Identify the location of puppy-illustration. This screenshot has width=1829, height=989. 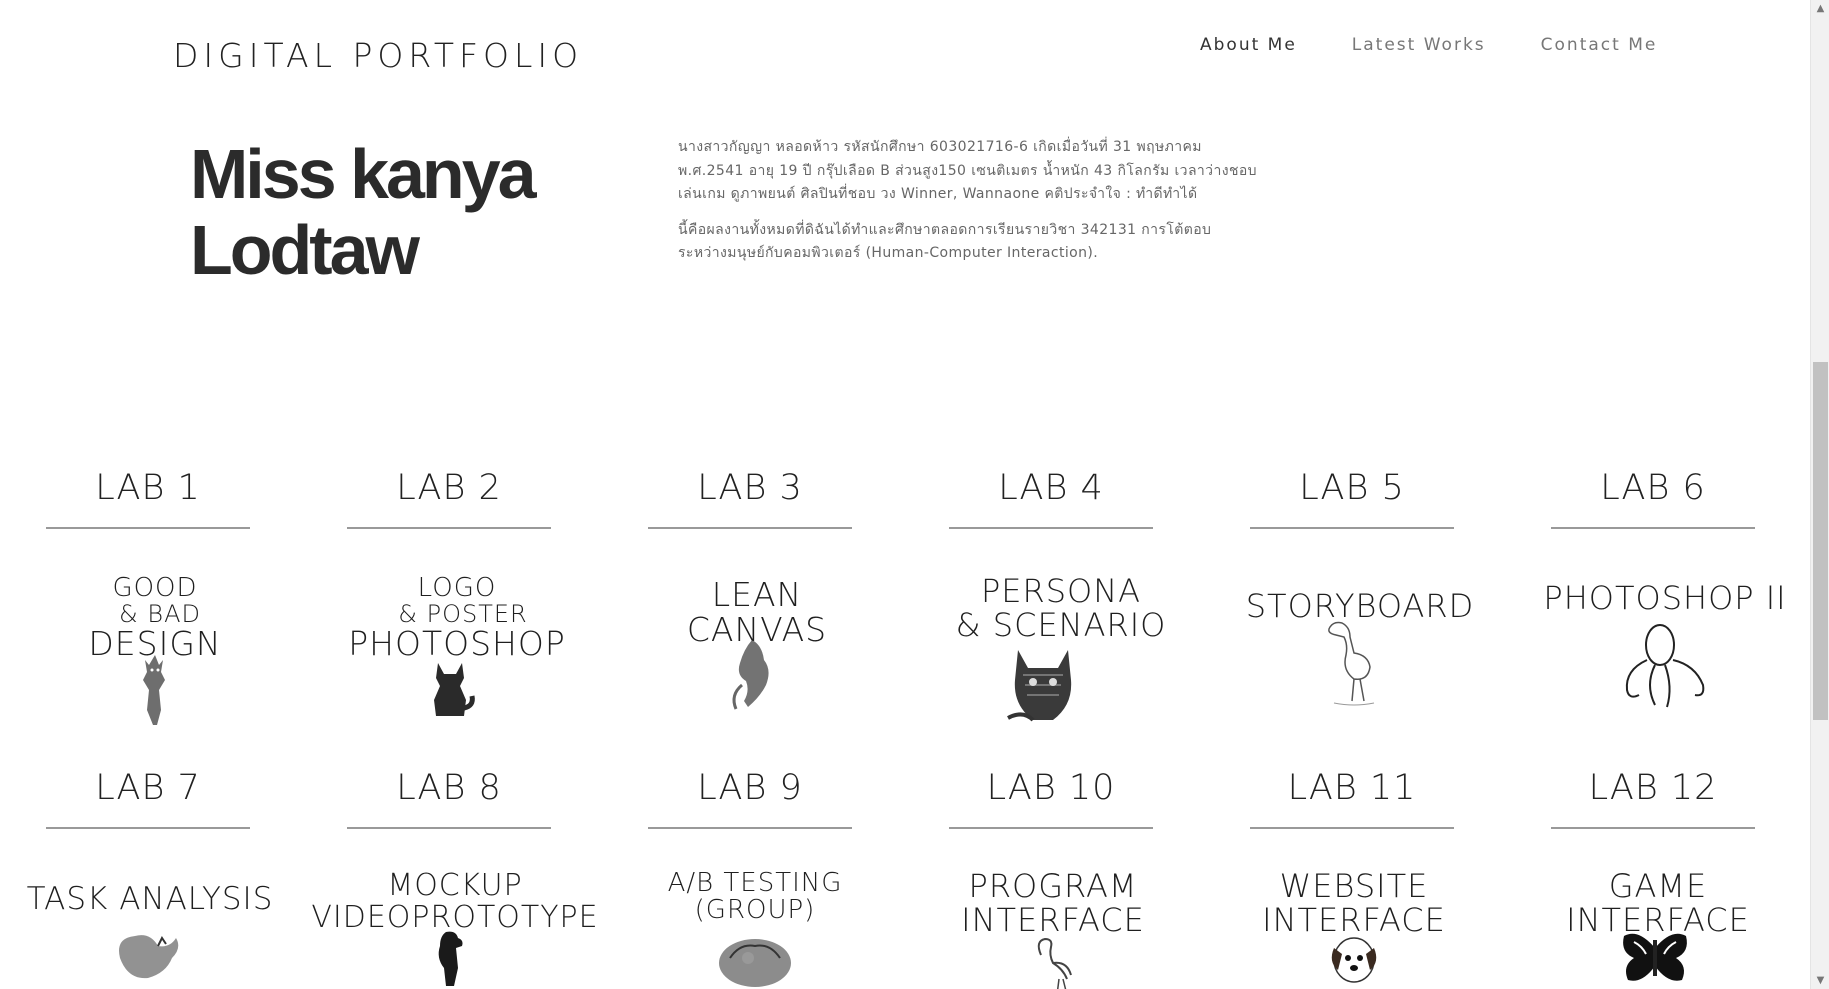
(1354, 959).